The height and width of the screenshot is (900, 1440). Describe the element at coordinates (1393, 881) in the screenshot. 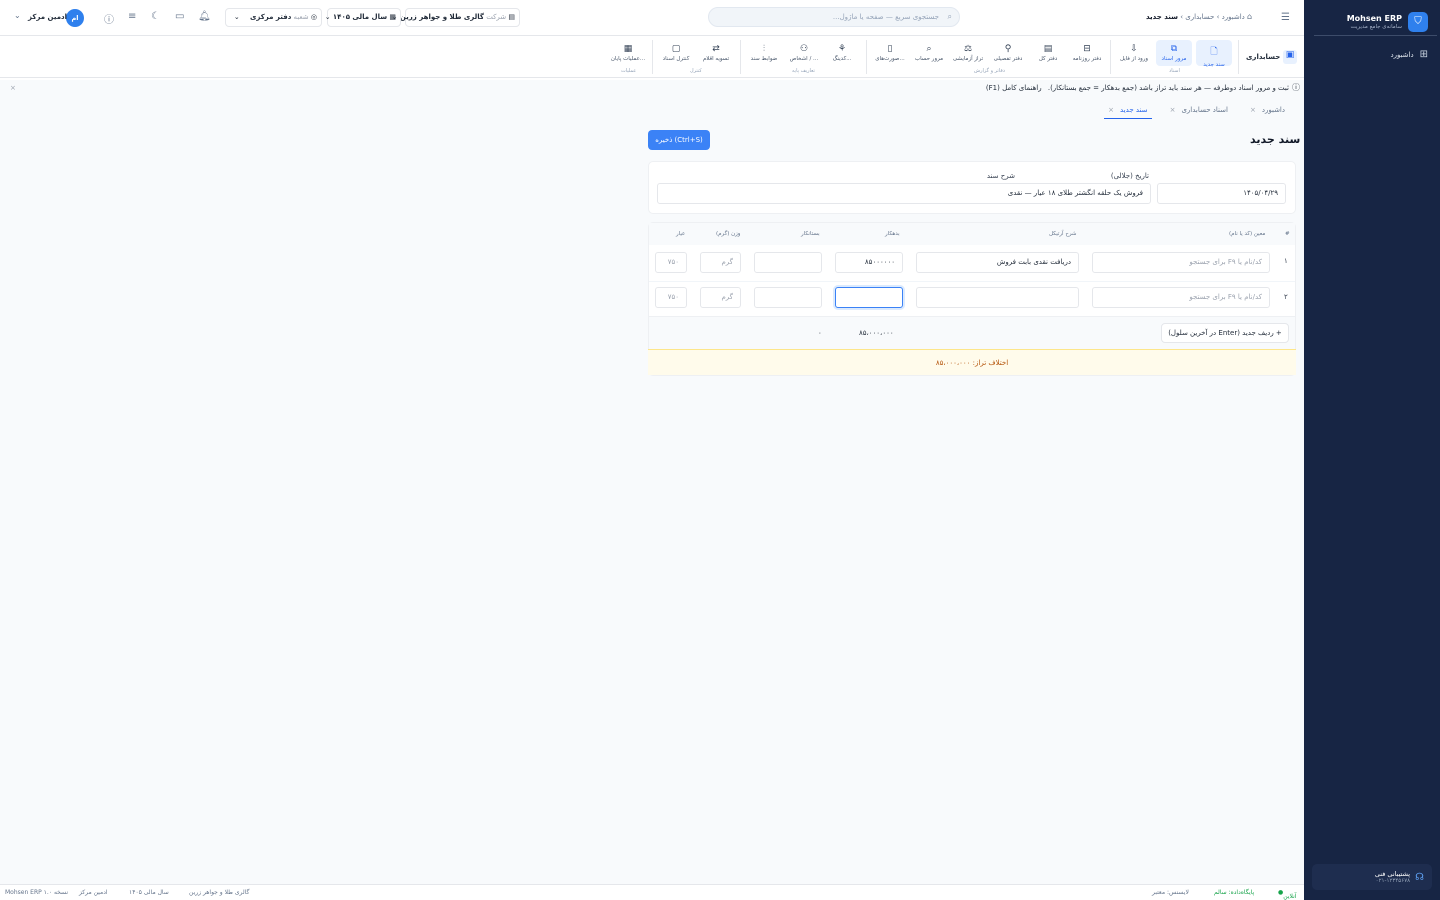

I see `support-phone: ۰۲۱-۱۲۳۴۵۶۷۸` at that location.